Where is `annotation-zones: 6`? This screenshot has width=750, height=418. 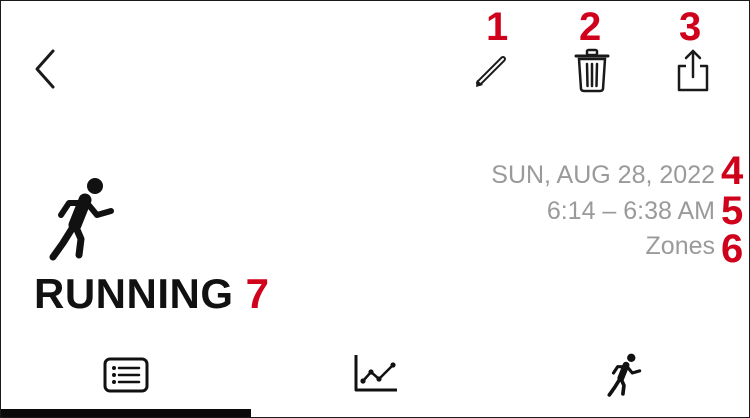 annotation-zones: 6 is located at coordinates (732, 249).